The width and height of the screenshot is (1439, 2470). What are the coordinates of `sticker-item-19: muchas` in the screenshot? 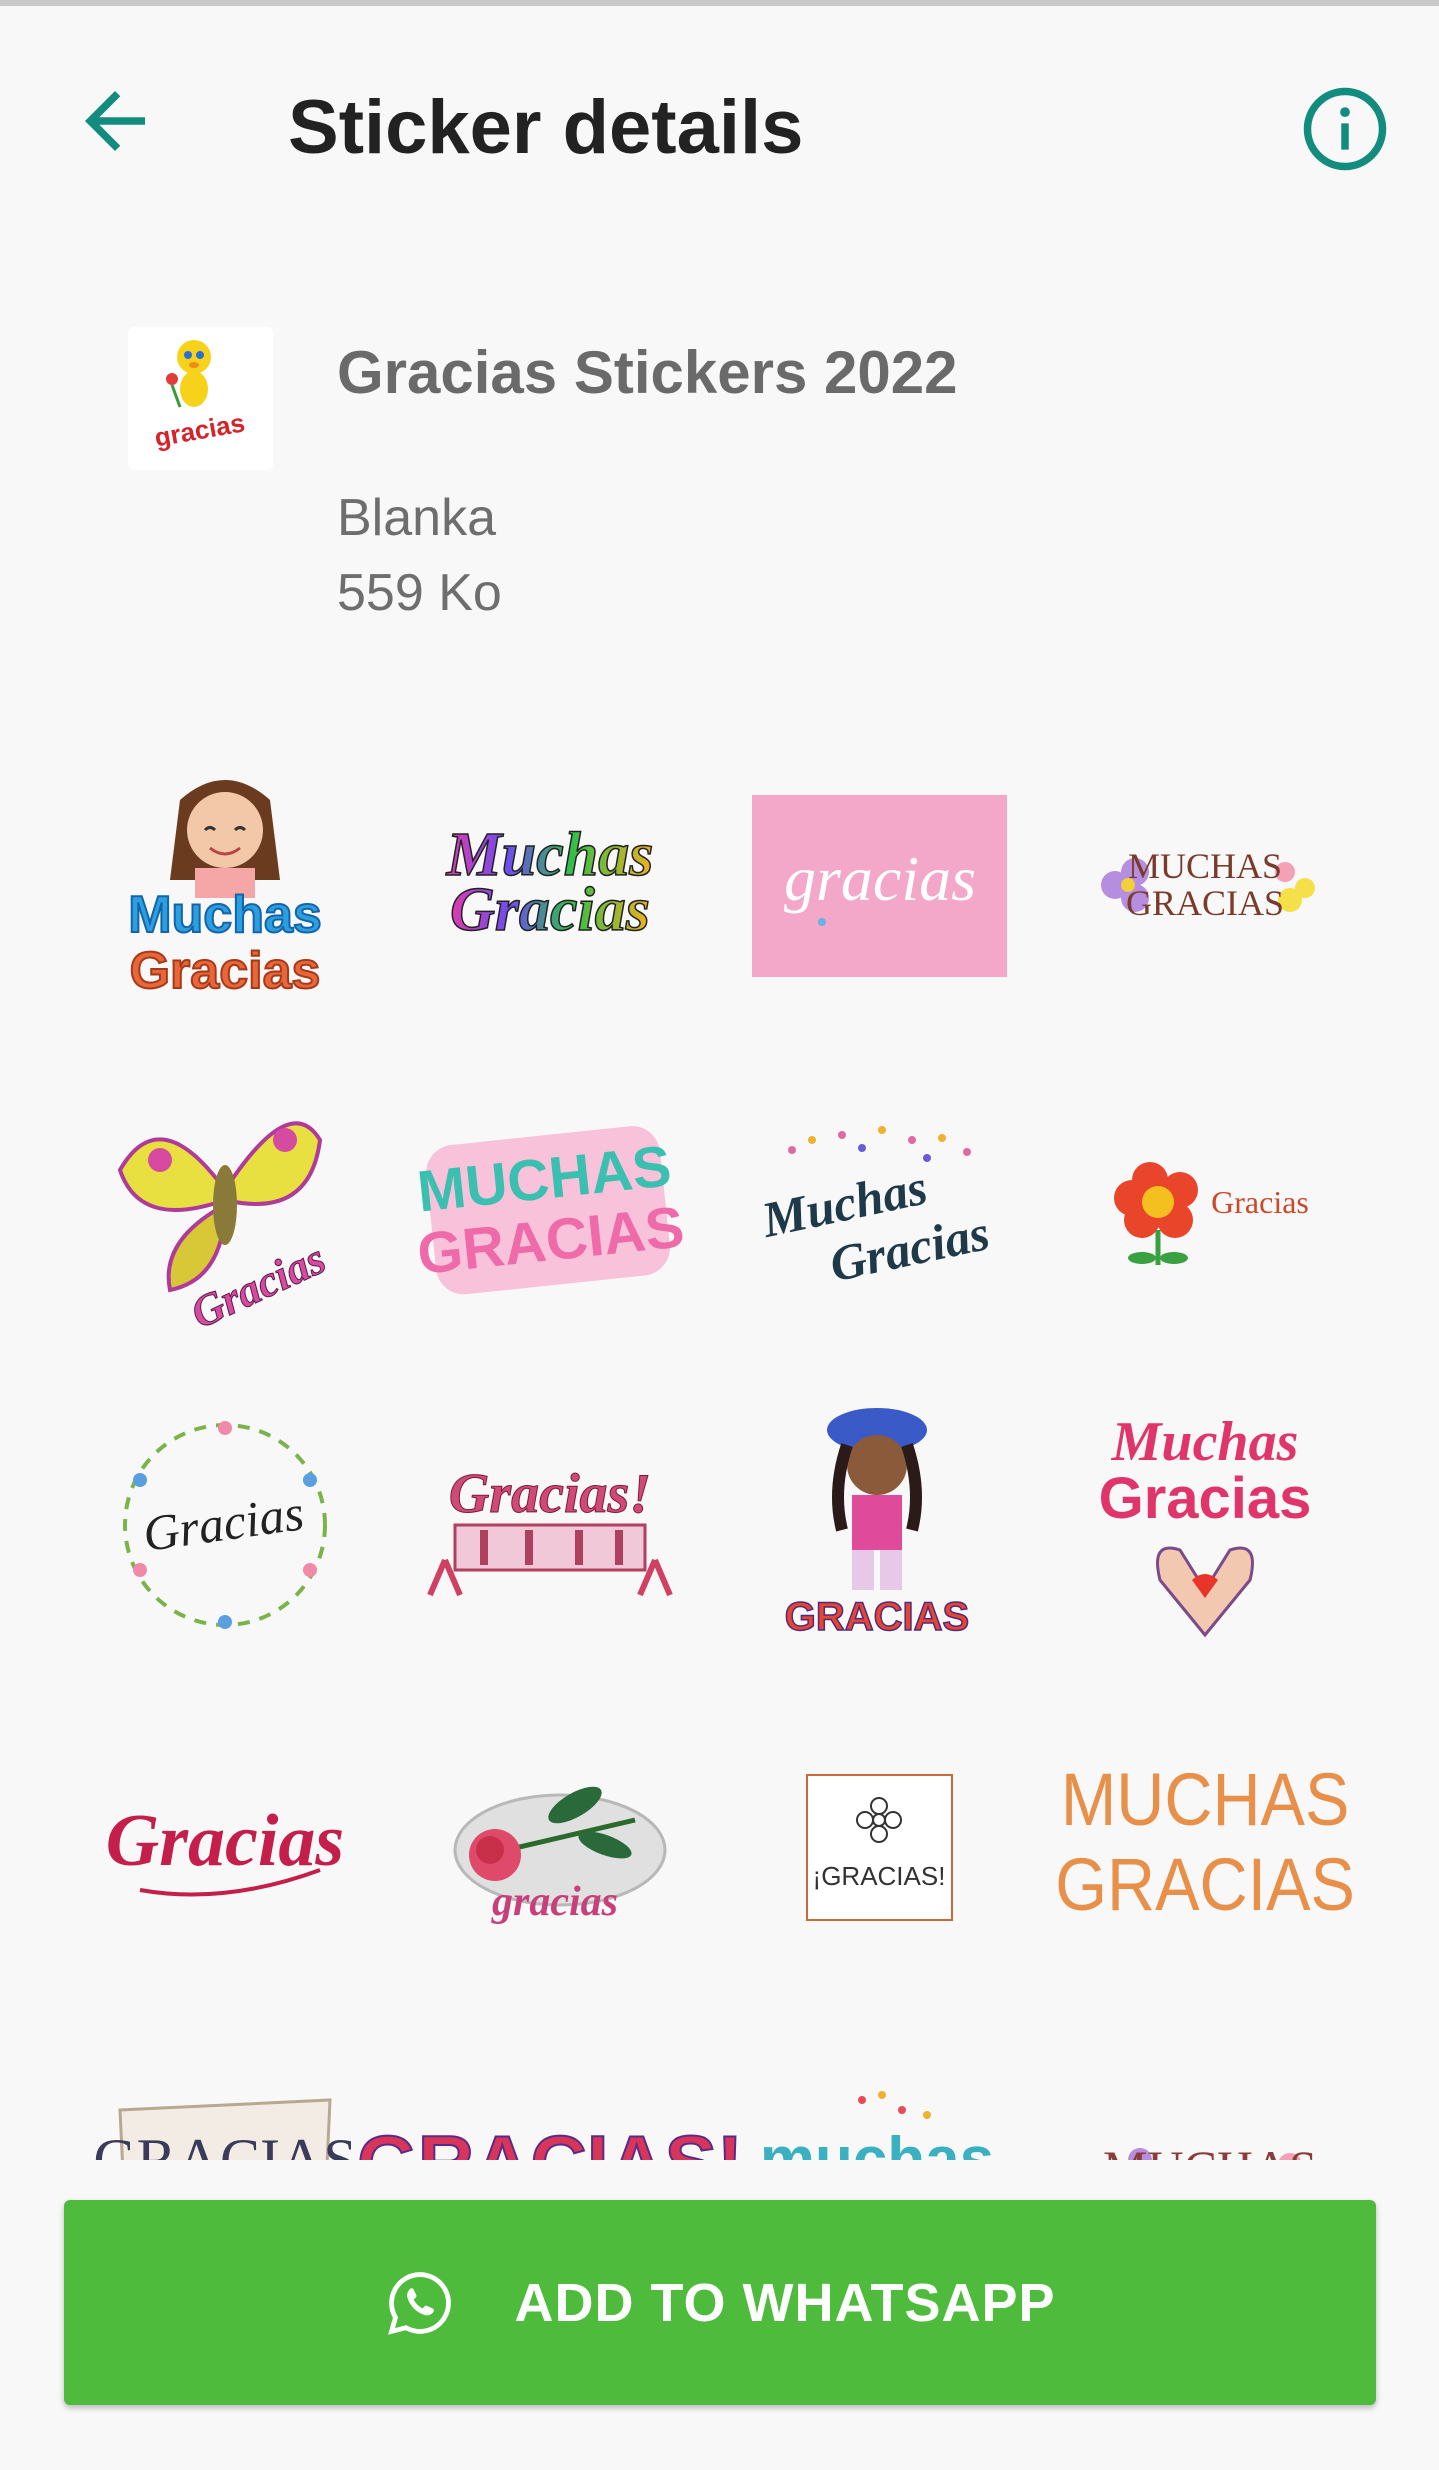 It's located at (877, 2100).